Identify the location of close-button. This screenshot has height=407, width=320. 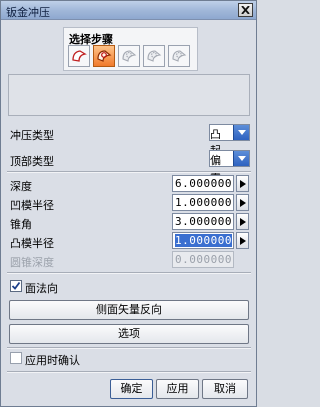
(245, 10).